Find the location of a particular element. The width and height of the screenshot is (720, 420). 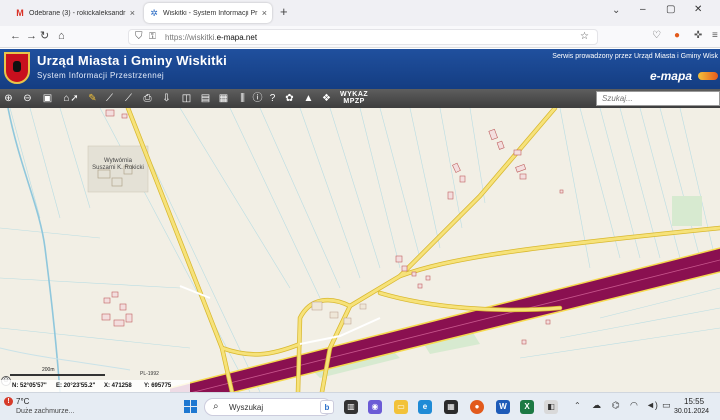

coord-e: E: 20°23'55.2" is located at coordinates (76, 386).